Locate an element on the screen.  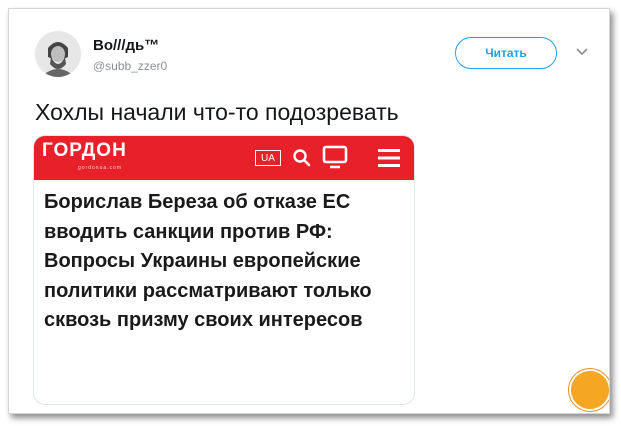
avatar is located at coordinates (58, 54).